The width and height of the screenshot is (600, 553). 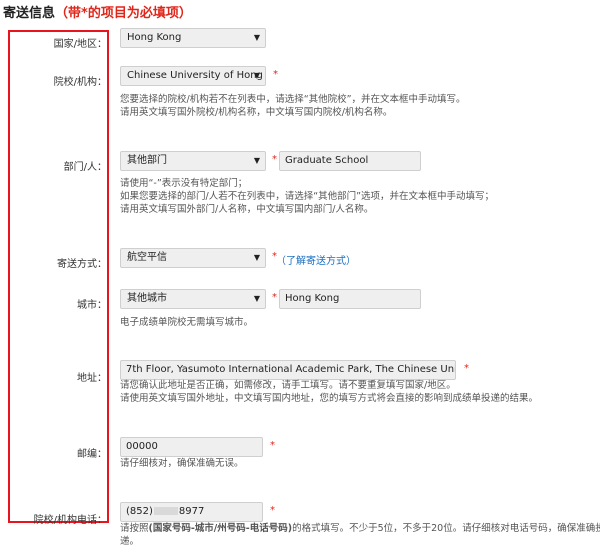 What do you see at coordinates (92, 305) in the screenshot?
I see `city-label: 城市：` at bounding box center [92, 305].